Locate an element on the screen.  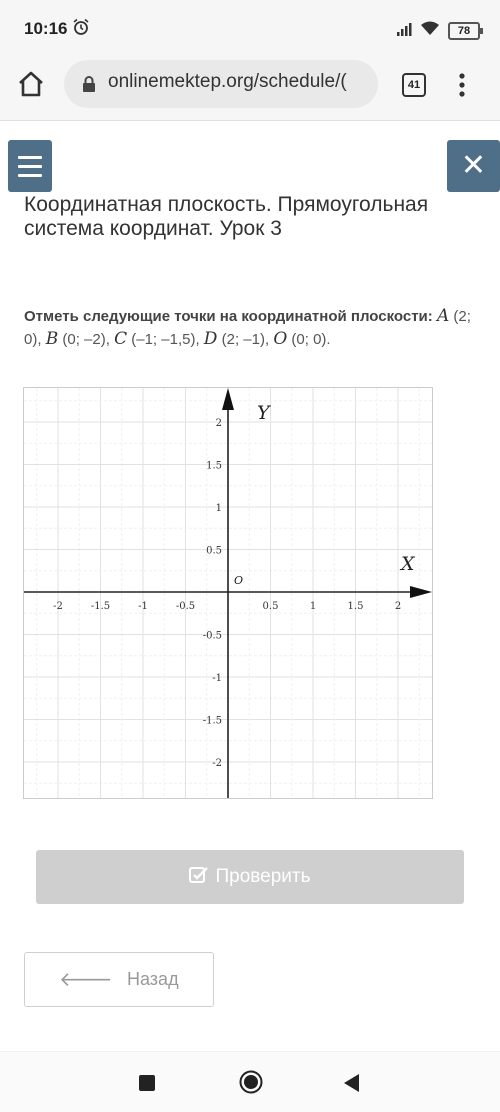
tab-switcher-button: 41 is located at coordinates (414, 85).